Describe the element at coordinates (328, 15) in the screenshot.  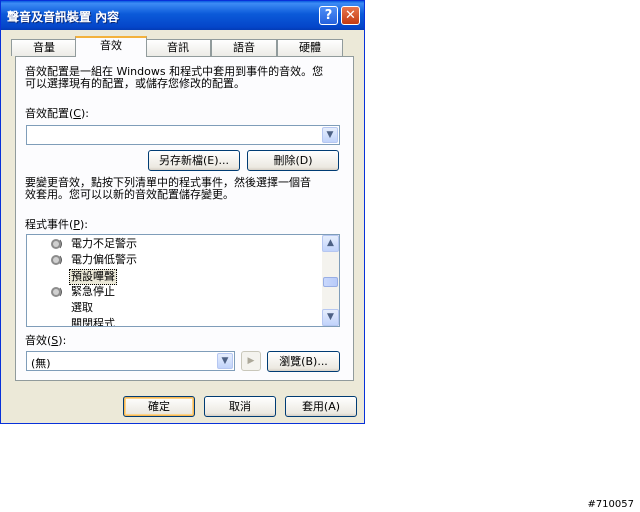
I see `help-button: ?` at that location.